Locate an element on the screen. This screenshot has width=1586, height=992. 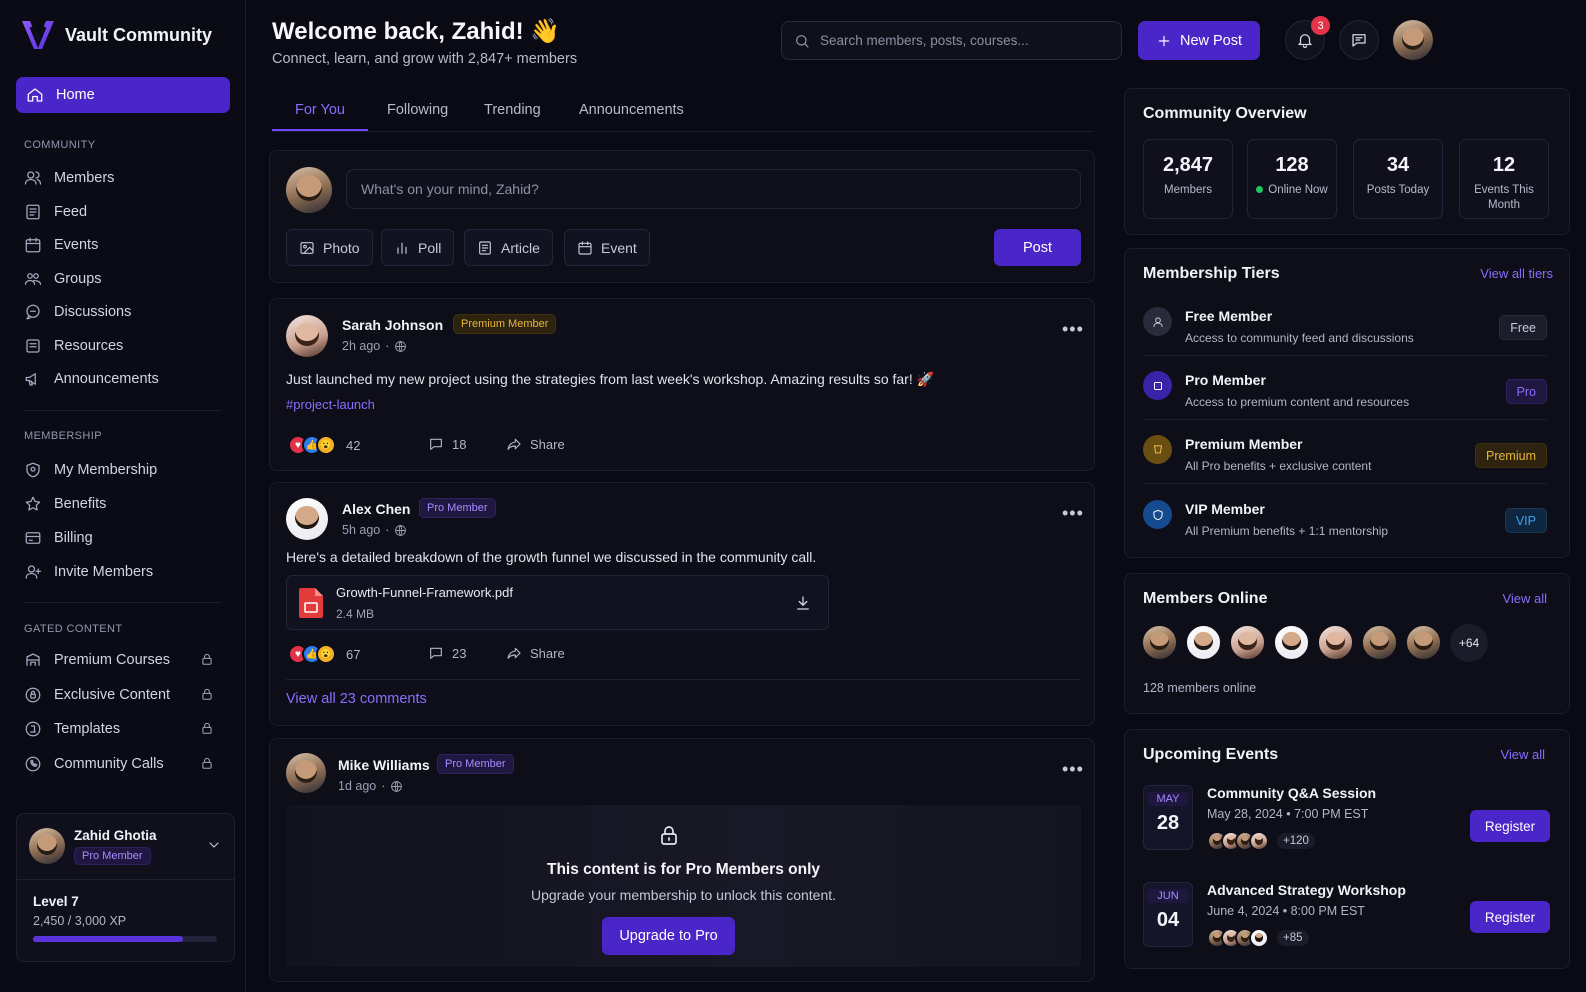
wow-icon: 😮 is located at coordinates (326, 445).